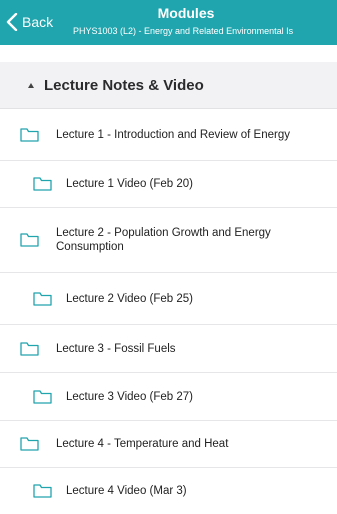 The image size is (337, 514). I want to click on item-label: Lecture 4 Video (Mar 3), so click(126, 491).